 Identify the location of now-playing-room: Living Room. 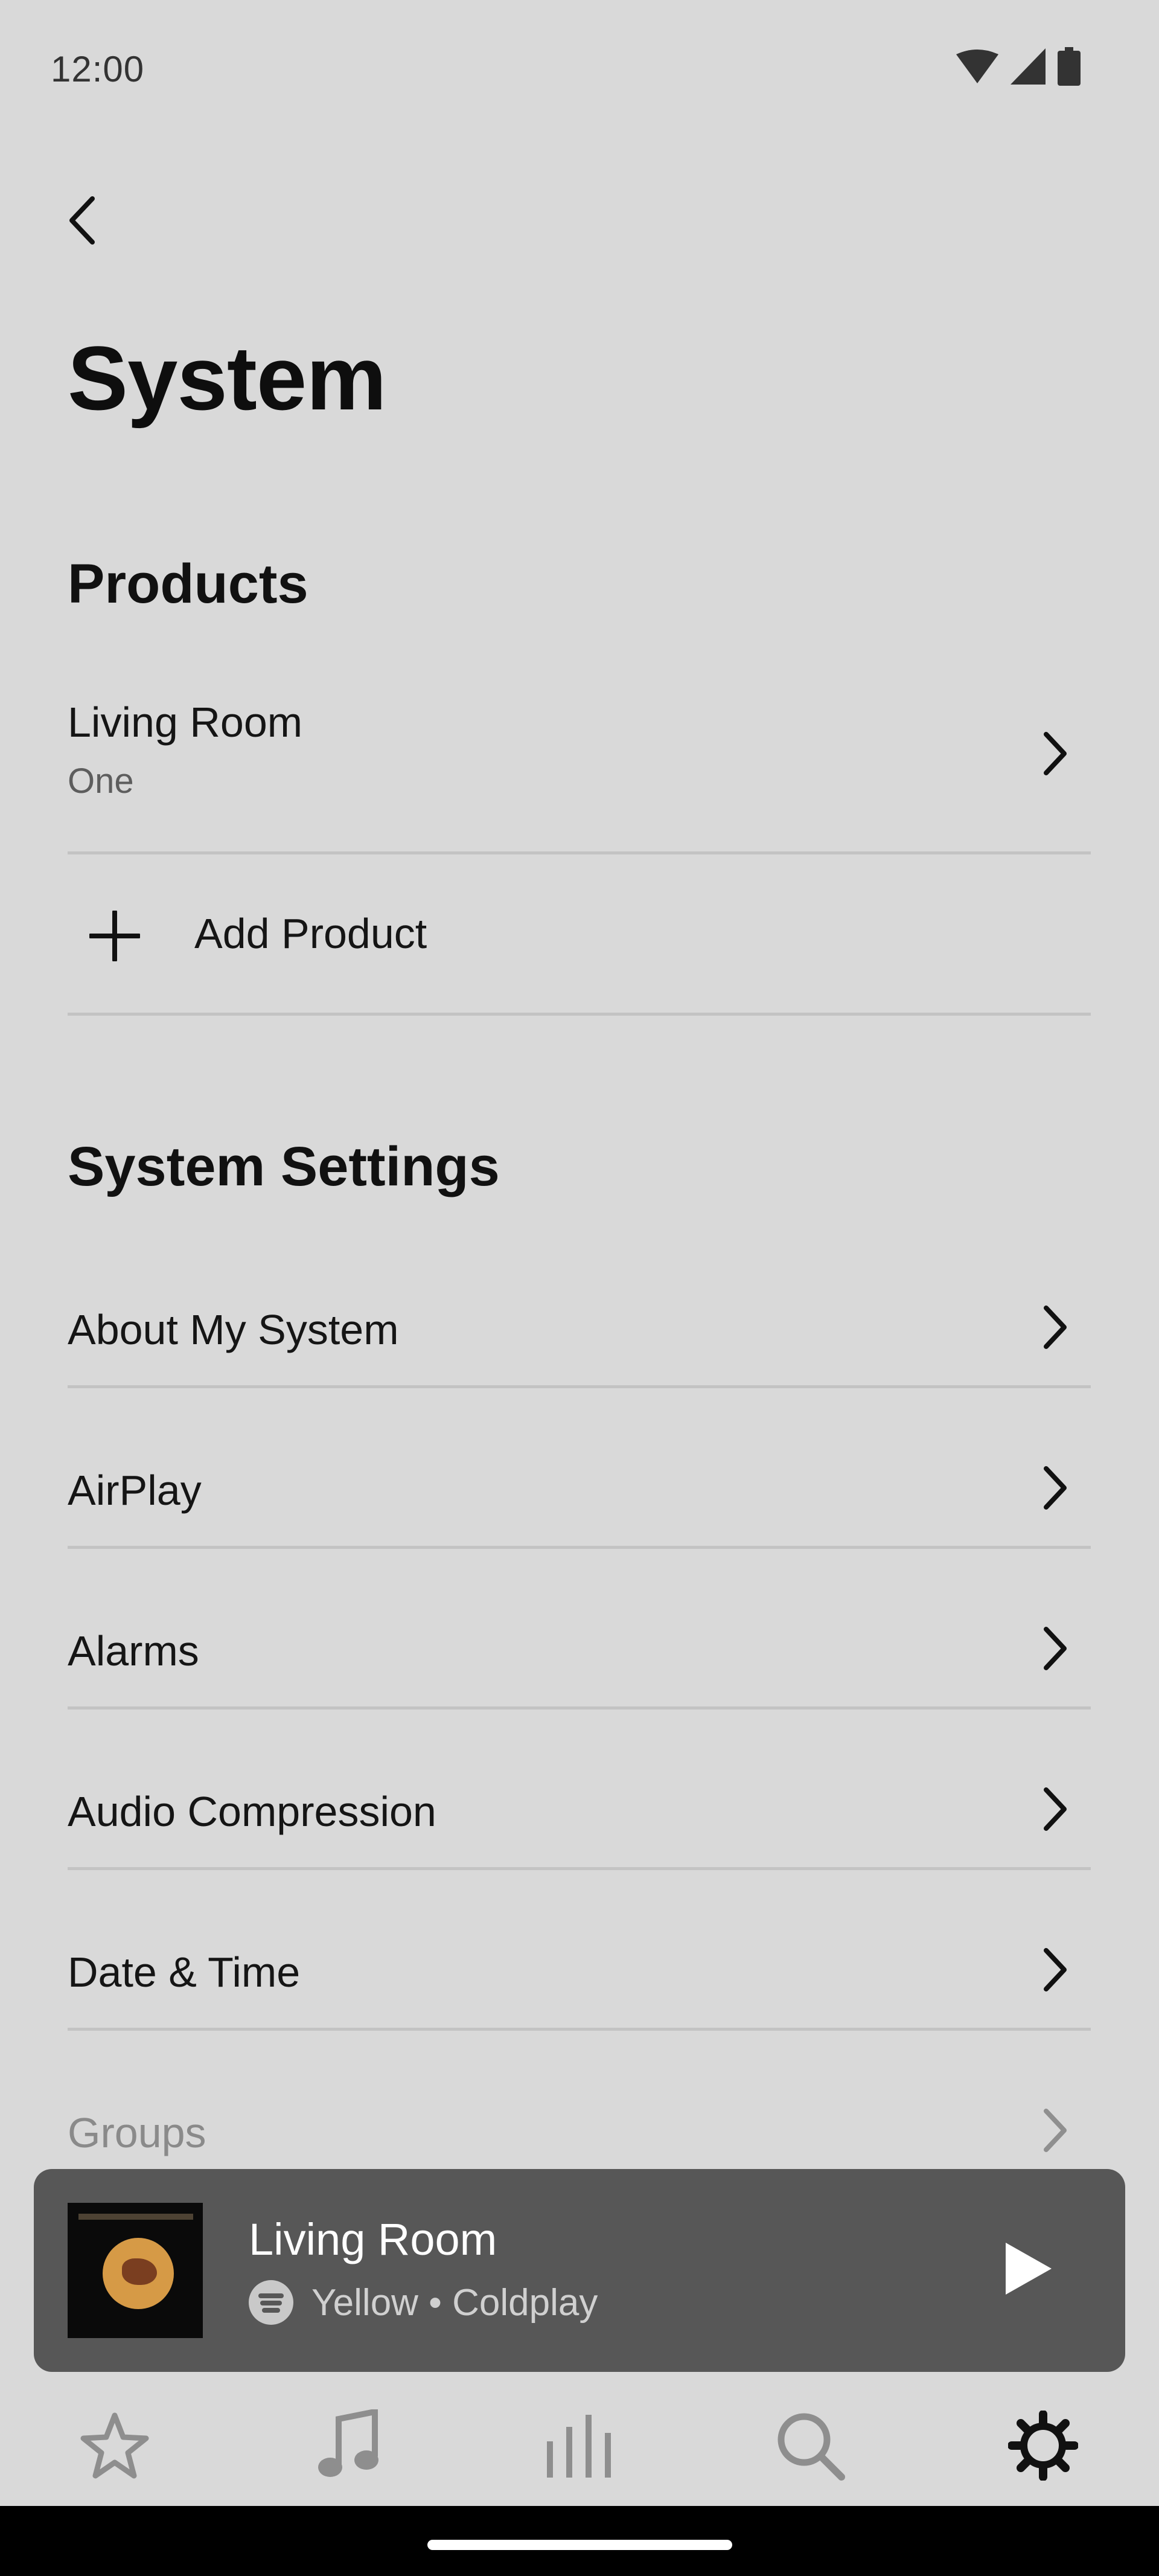
(373, 2239).